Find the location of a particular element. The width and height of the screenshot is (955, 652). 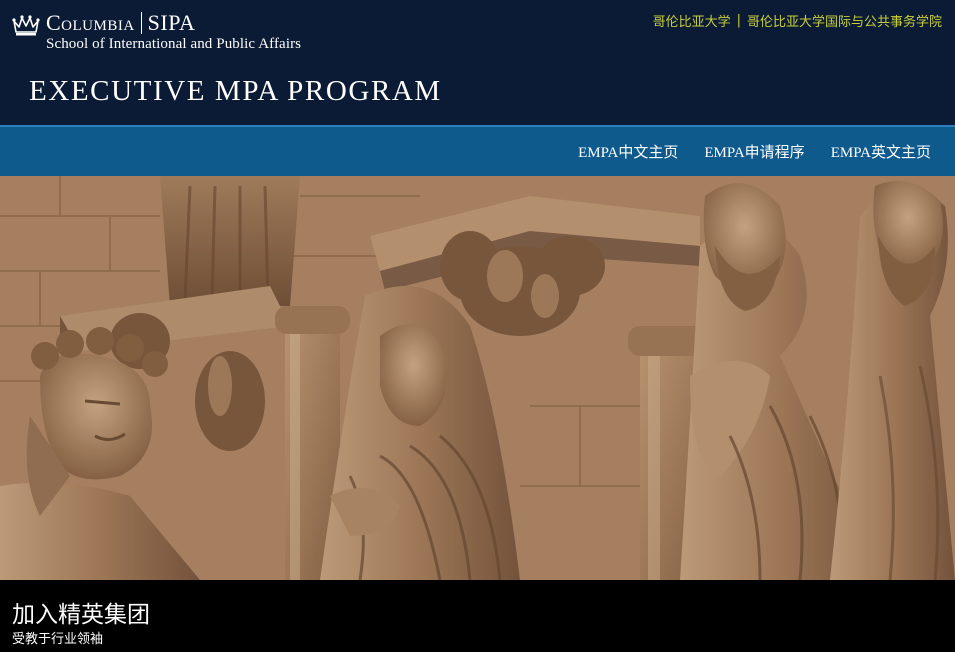

link-columbia-university: 哥伦比亚大学 is located at coordinates (692, 20).